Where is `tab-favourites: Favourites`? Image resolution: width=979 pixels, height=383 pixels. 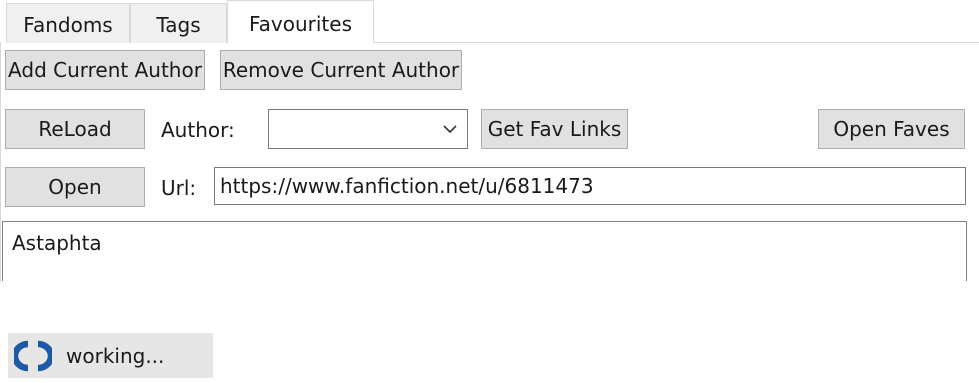 tab-favourites: Favourites is located at coordinates (300, 21).